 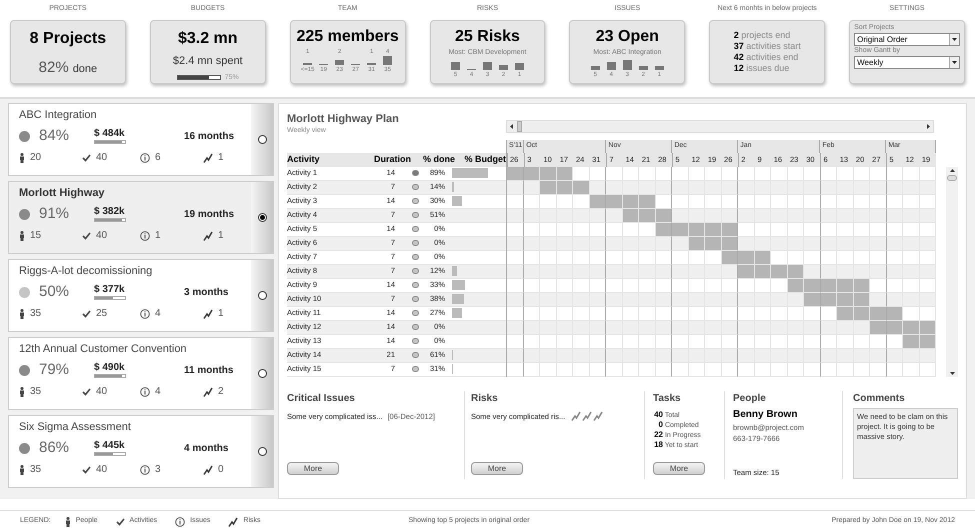 What do you see at coordinates (392, 159) in the screenshot?
I see `column-header: Duration` at bounding box center [392, 159].